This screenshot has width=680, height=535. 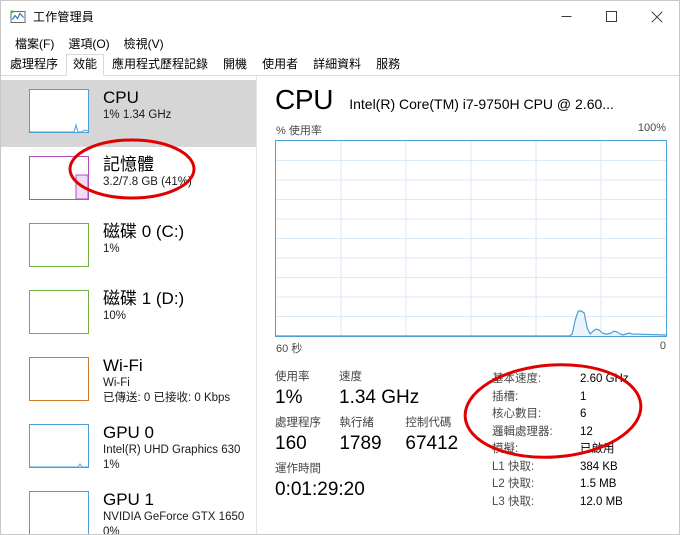 I want to click on stat-threads: 執行緒 1789, so click(x=369, y=436).